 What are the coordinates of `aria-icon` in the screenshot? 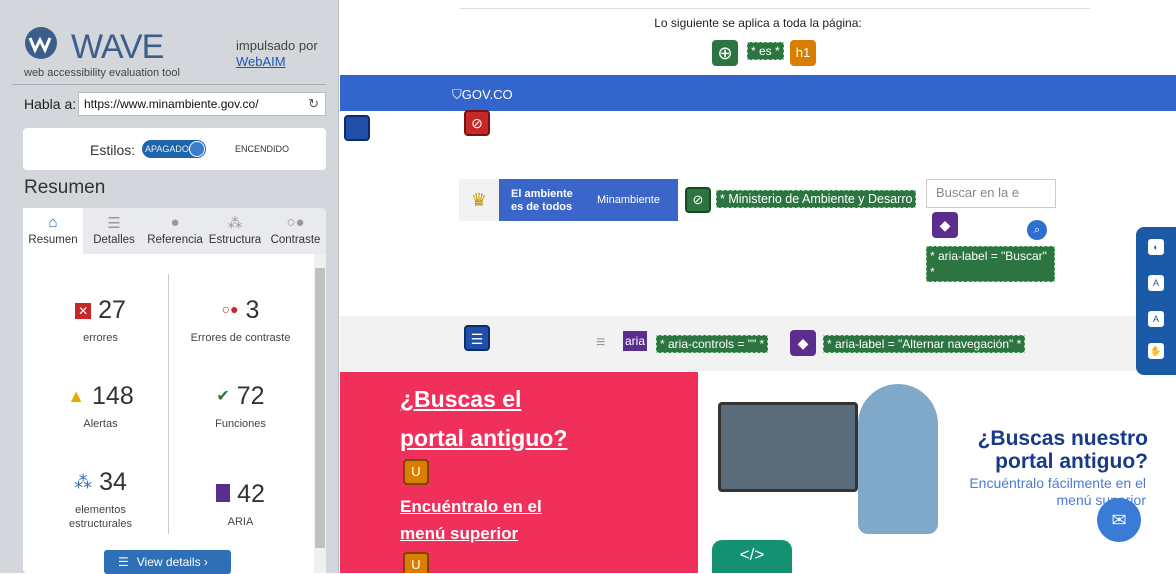 It's located at (223, 493).